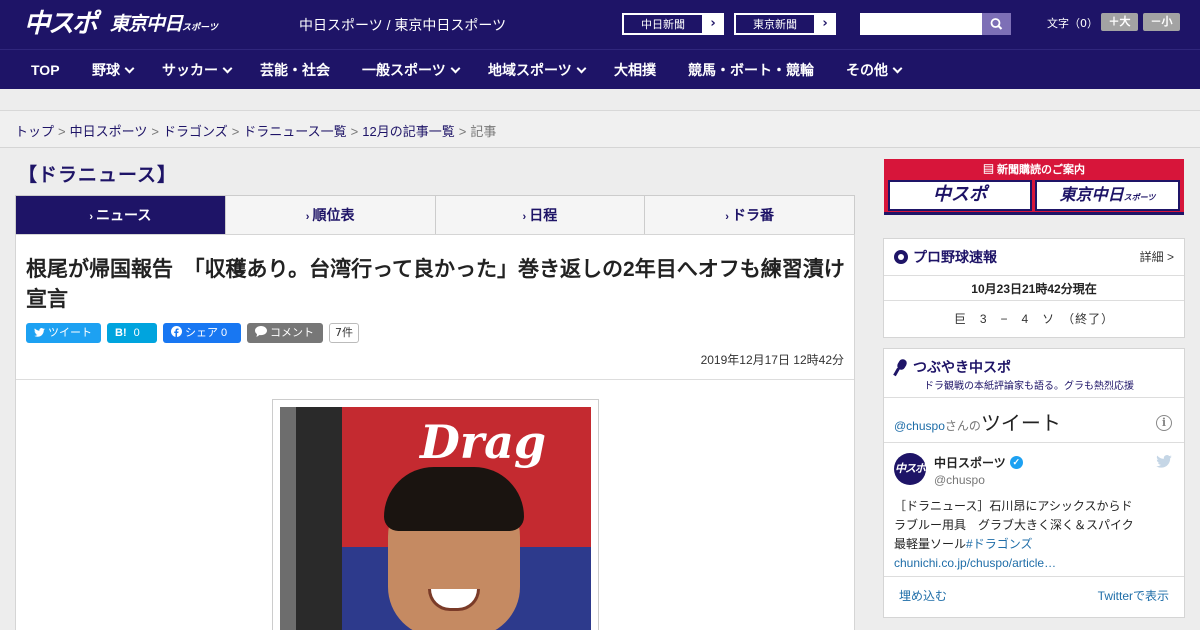 Image resolution: width=1200 pixels, height=630 pixels. I want to click on view-on-twitter-link: Twitterで表示, so click(1133, 595).